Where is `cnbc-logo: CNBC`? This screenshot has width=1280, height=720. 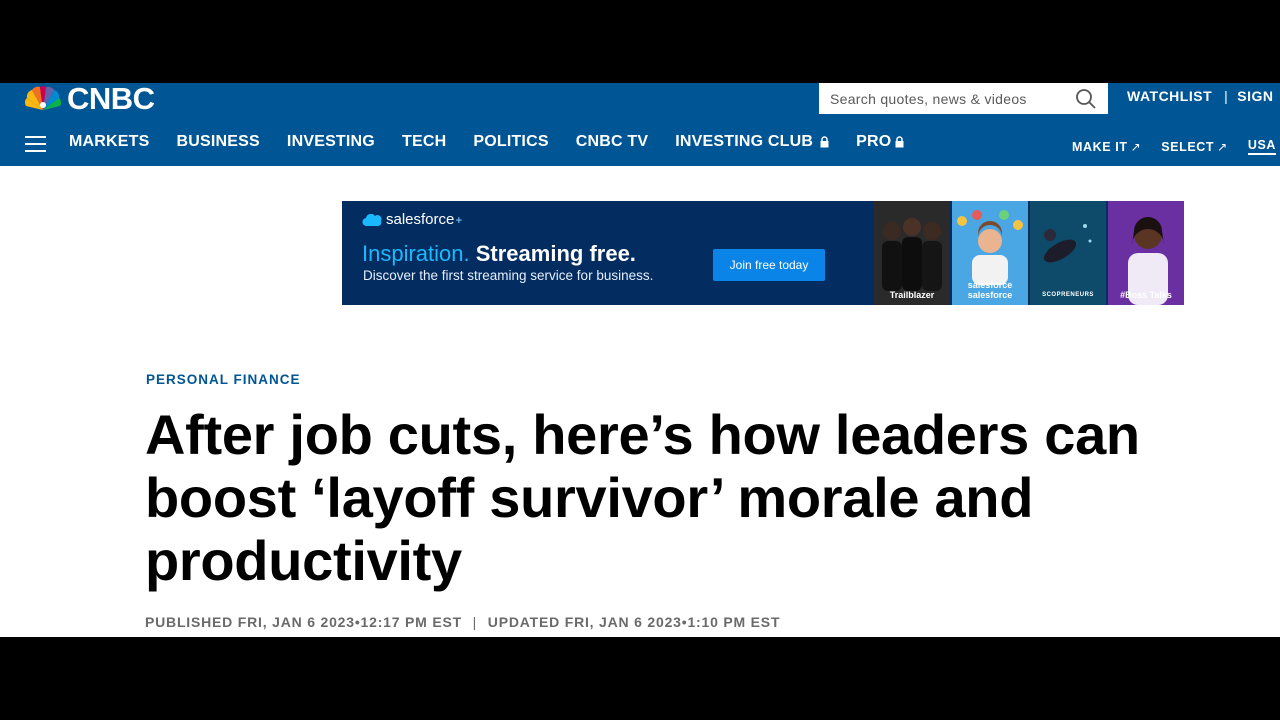 cnbc-logo: CNBC is located at coordinates (88, 99).